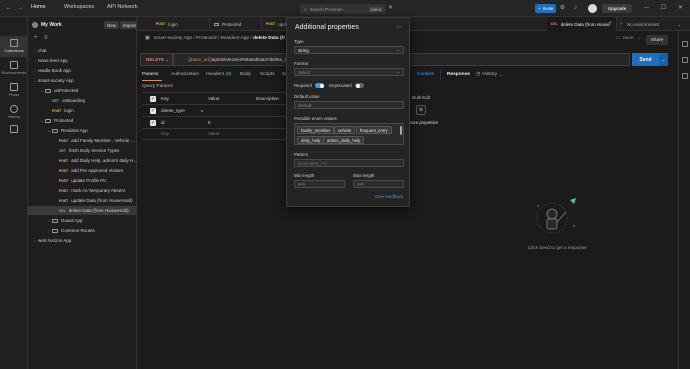 The height and width of the screenshot is (369, 690). Describe the element at coordinates (349, 163) in the screenshot. I see `pattern-input: [a-zA-Z0-9_\-\-]` at that location.